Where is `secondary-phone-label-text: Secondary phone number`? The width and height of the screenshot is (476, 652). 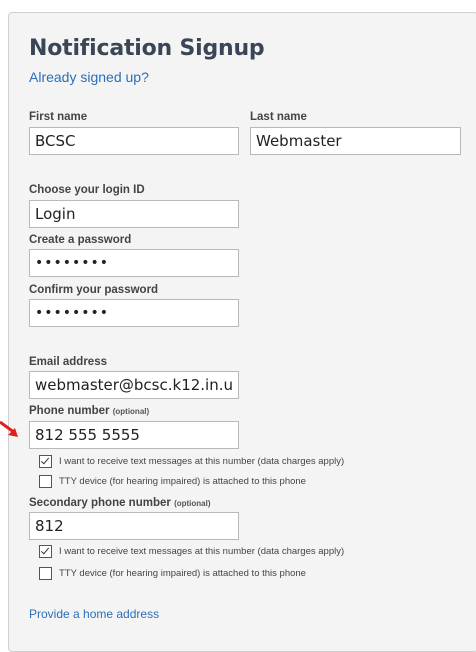 secondary-phone-label-text: Secondary phone number is located at coordinates (100, 503).